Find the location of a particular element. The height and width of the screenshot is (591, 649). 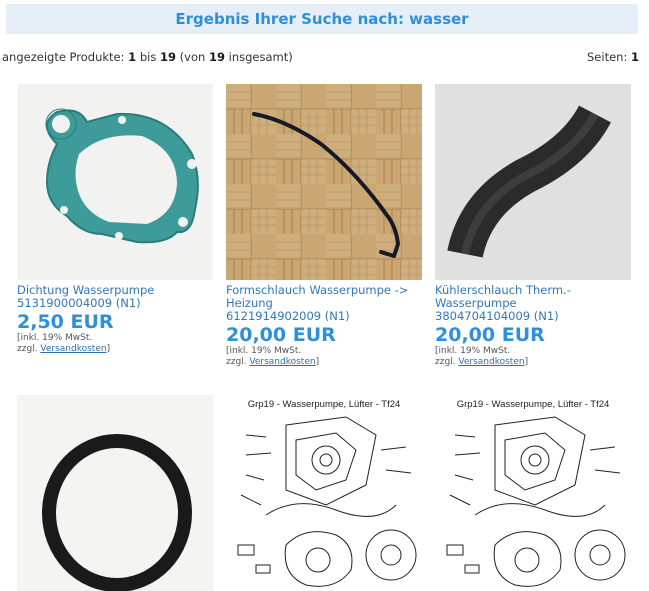

search-result-title: Ergebnis Ihrer Suche nach: wasser is located at coordinates (322, 19).